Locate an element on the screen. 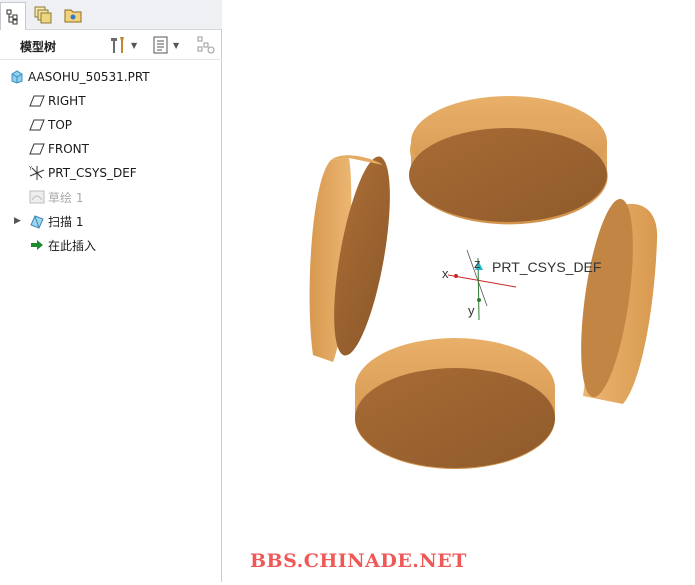  coordinate-system-icon: Y is located at coordinates (37, 173).